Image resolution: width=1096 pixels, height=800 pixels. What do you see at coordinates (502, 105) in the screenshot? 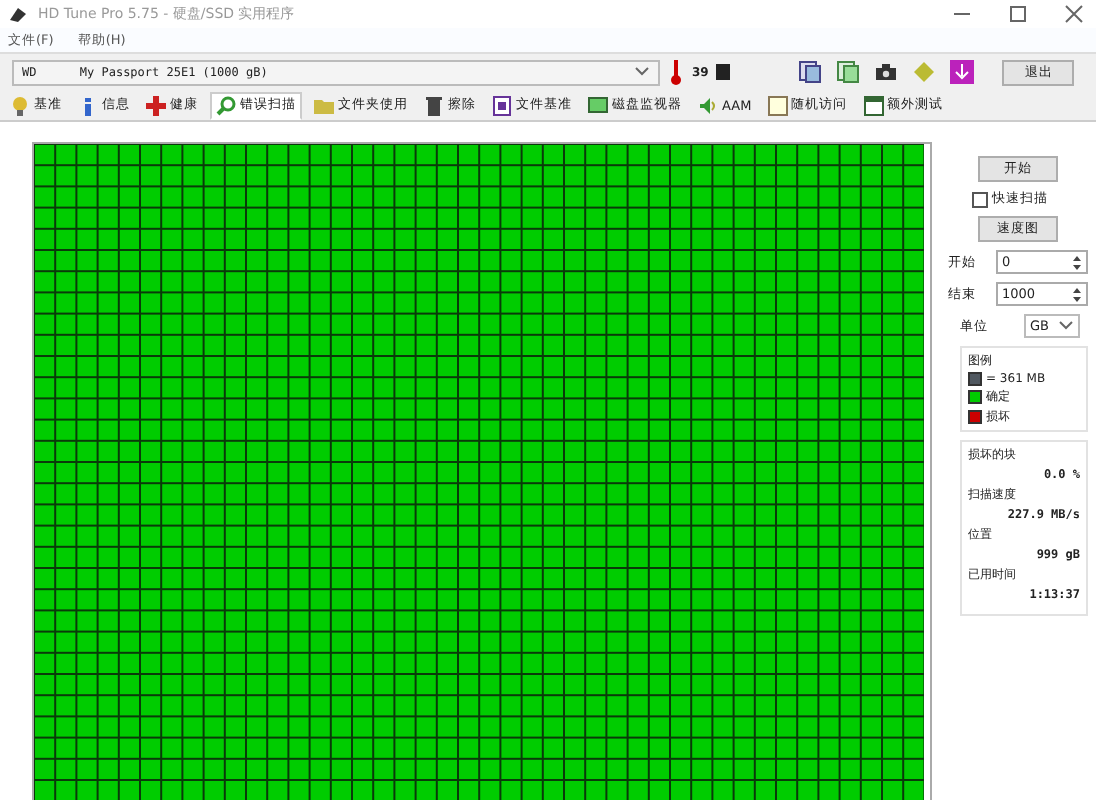
I see `file-icon` at bounding box center [502, 105].